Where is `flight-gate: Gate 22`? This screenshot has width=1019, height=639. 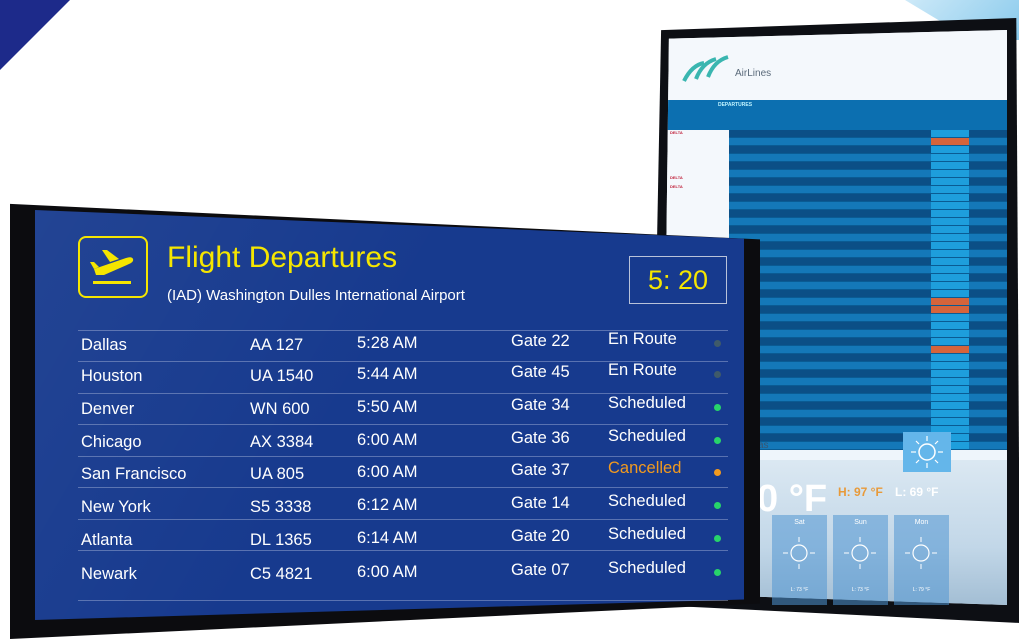
flight-gate: Gate 22 is located at coordinates (540, 341).